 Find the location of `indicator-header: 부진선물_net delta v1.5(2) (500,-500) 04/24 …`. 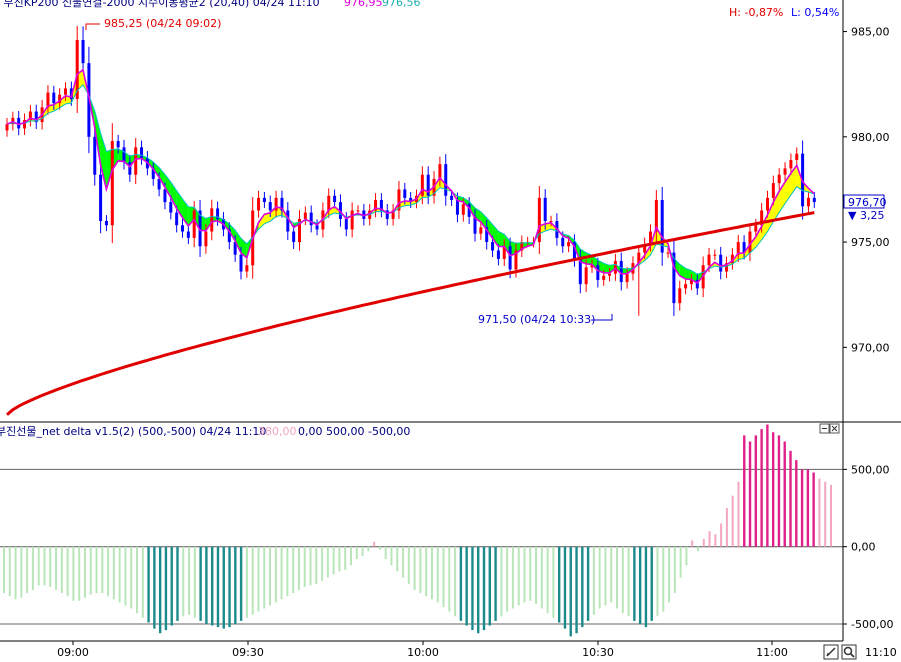

indicator-header: 부진선물_net delta v1.5(2) (500,-500) 04/24 … is located at coordinates (133, 431).